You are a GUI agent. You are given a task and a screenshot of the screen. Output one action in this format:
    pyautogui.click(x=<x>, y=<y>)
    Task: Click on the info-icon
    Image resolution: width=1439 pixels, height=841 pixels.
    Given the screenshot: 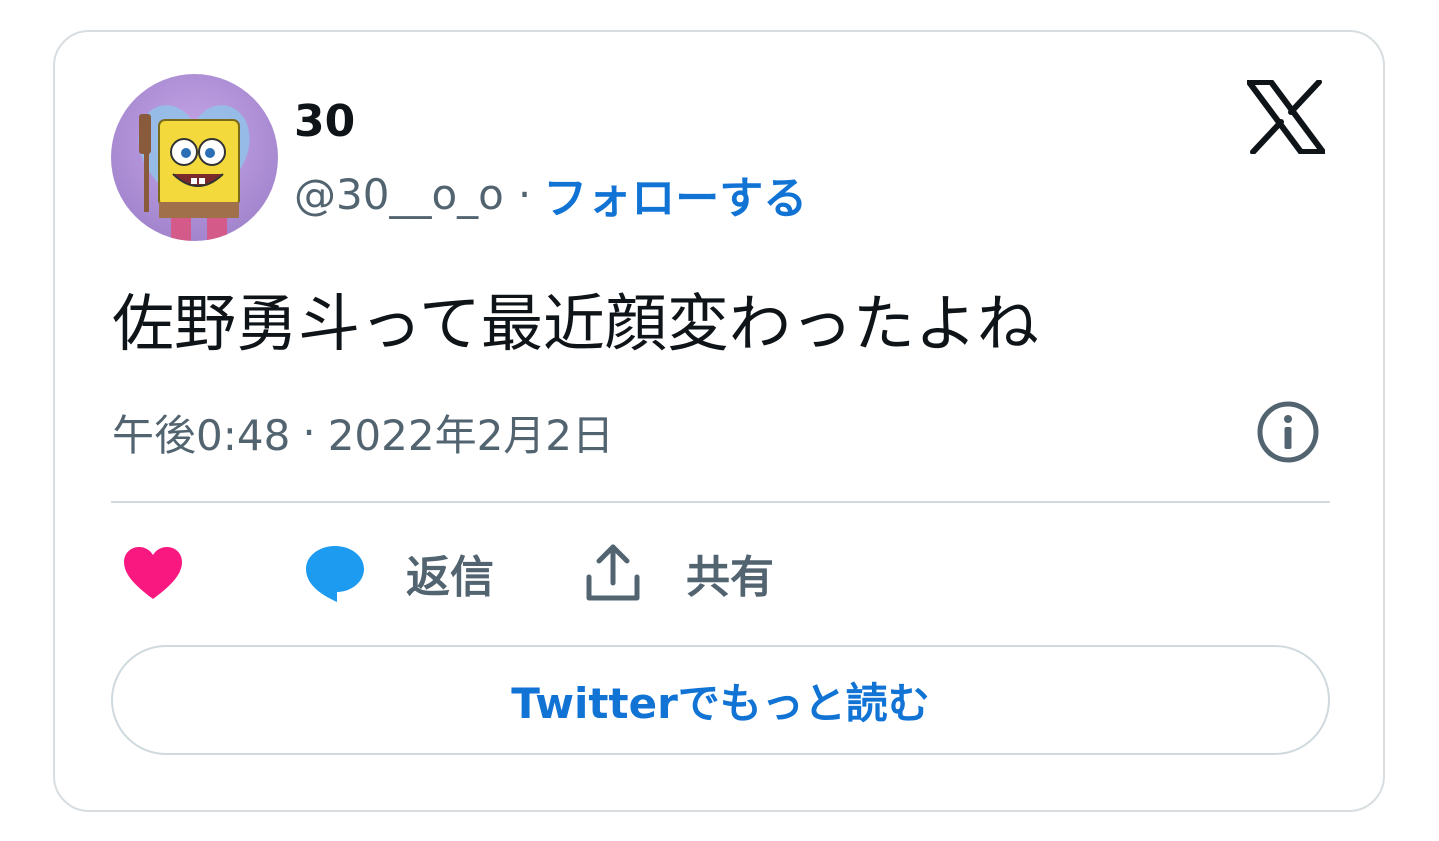 What is the action you would take?
    pyautogui.click(x=1288, y=432)
    